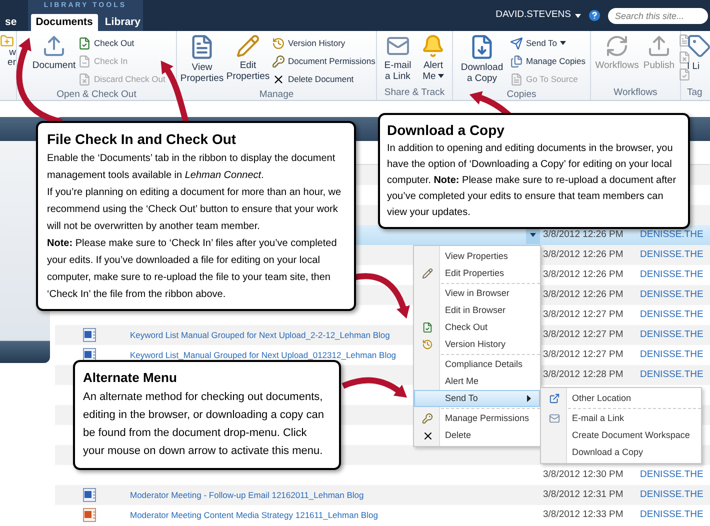 This screenshot has height=526, width=710. What do you see at coordinates (89, 515) in the screenshot?
I see `presentation-icon` at bounding box center [89, 515].